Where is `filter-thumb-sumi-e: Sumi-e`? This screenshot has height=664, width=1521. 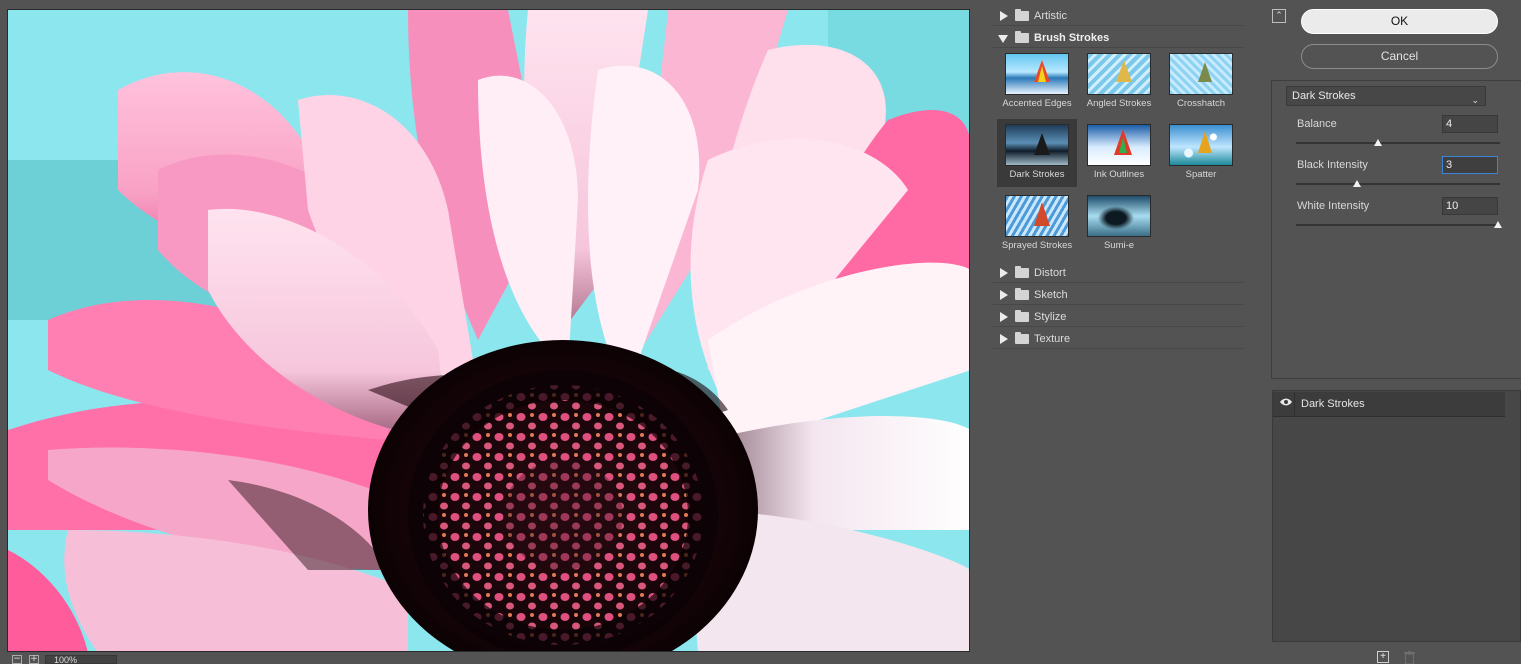 filter-thumb-sumi-e: Sumi-e is located at coordinates (1119, 224).